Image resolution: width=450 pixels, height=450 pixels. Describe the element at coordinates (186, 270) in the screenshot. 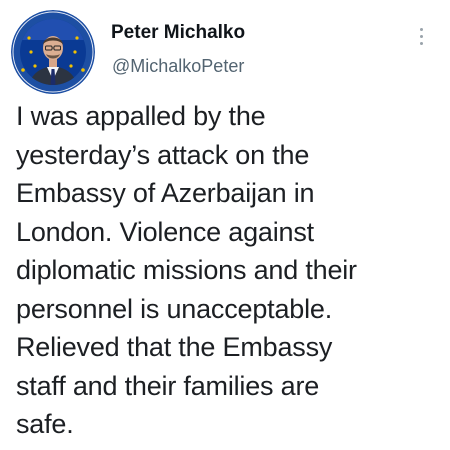

I see `tweet-text-line: diplomatic missions and their` at that location.